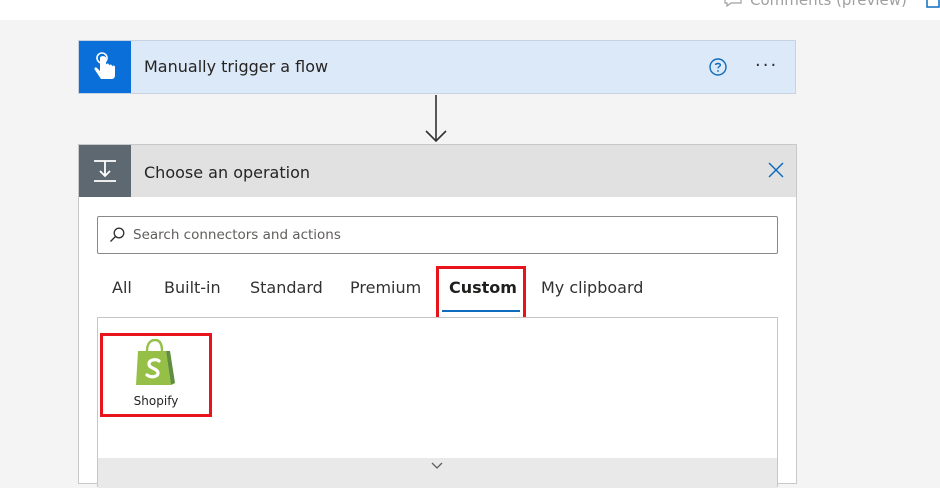  I want to click on tab-premium: Premium, so click(385, 287).